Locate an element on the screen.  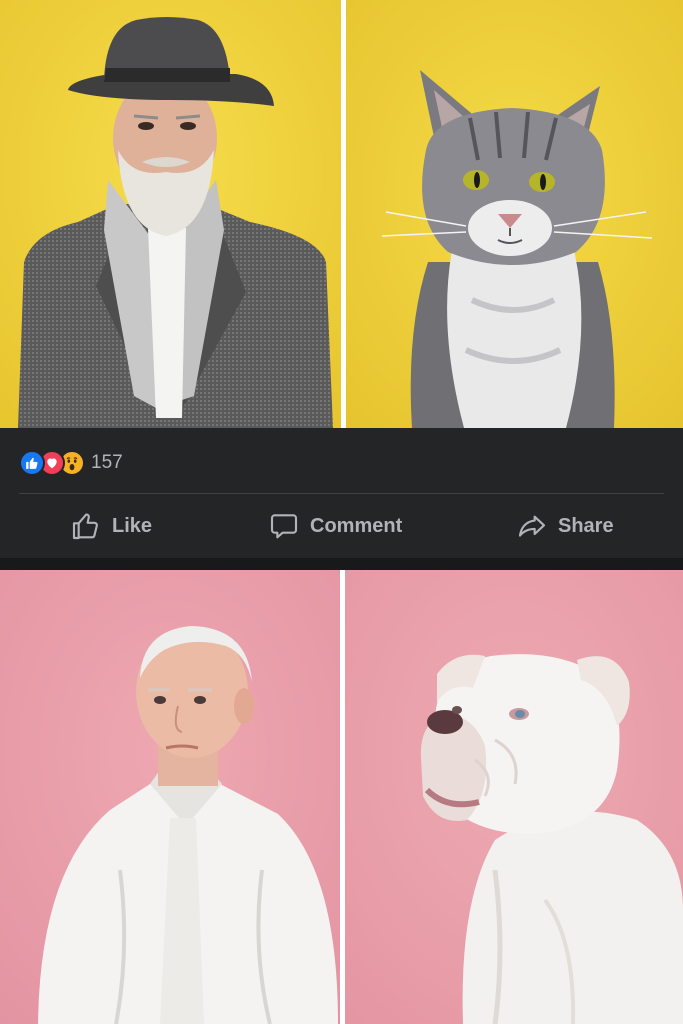
comment-bubble-icon is located at coordinates (284, 526).